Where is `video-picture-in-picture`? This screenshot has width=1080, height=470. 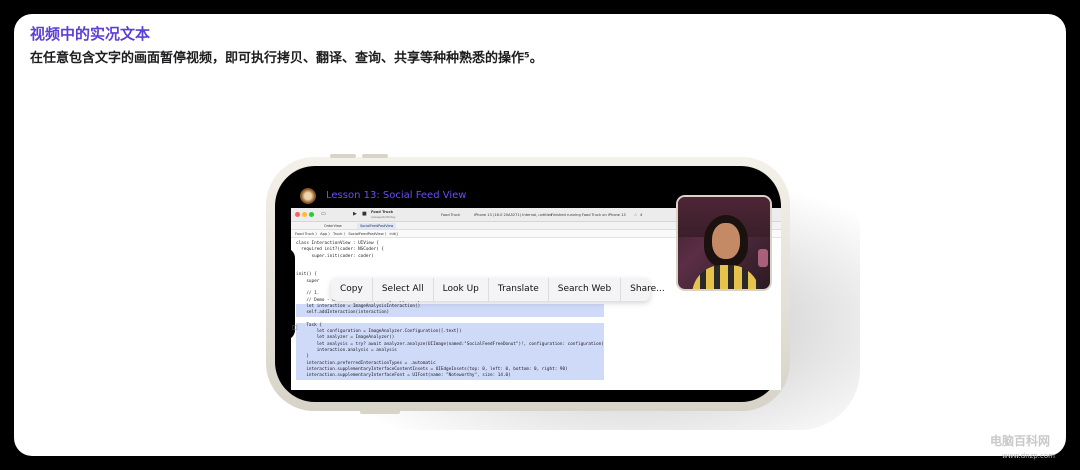 video-picture-in-picture is located at coordinates (724, 243).